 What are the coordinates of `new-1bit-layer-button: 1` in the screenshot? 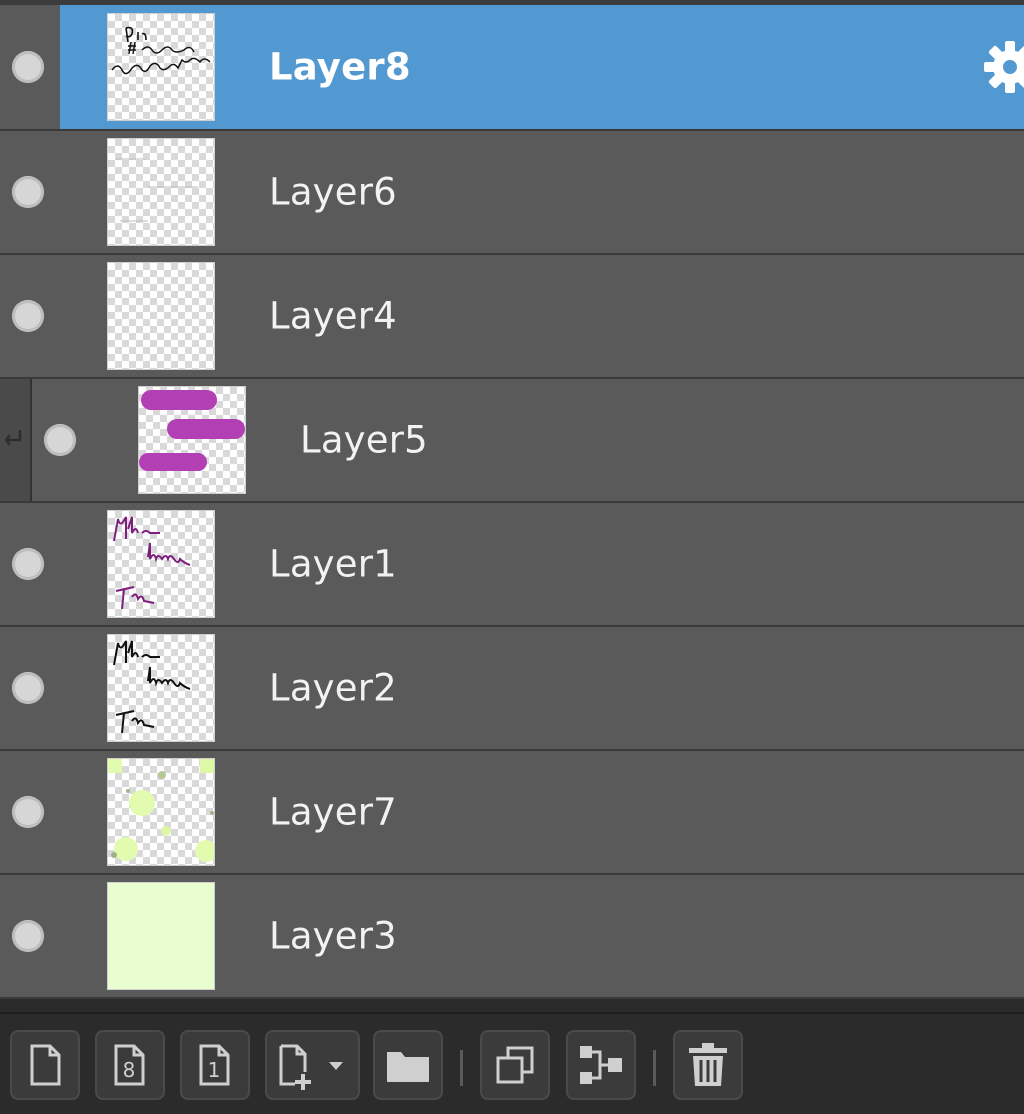 It's located at (215, 1065).